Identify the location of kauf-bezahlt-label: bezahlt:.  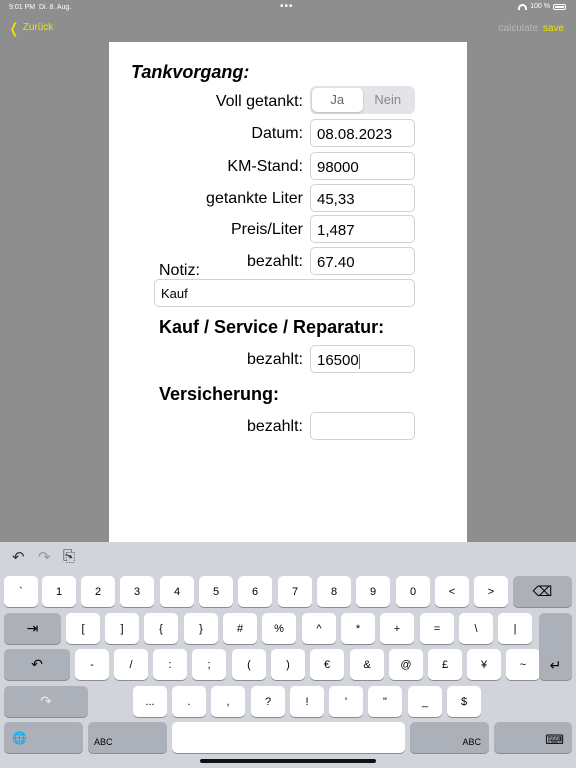
(274, 359).